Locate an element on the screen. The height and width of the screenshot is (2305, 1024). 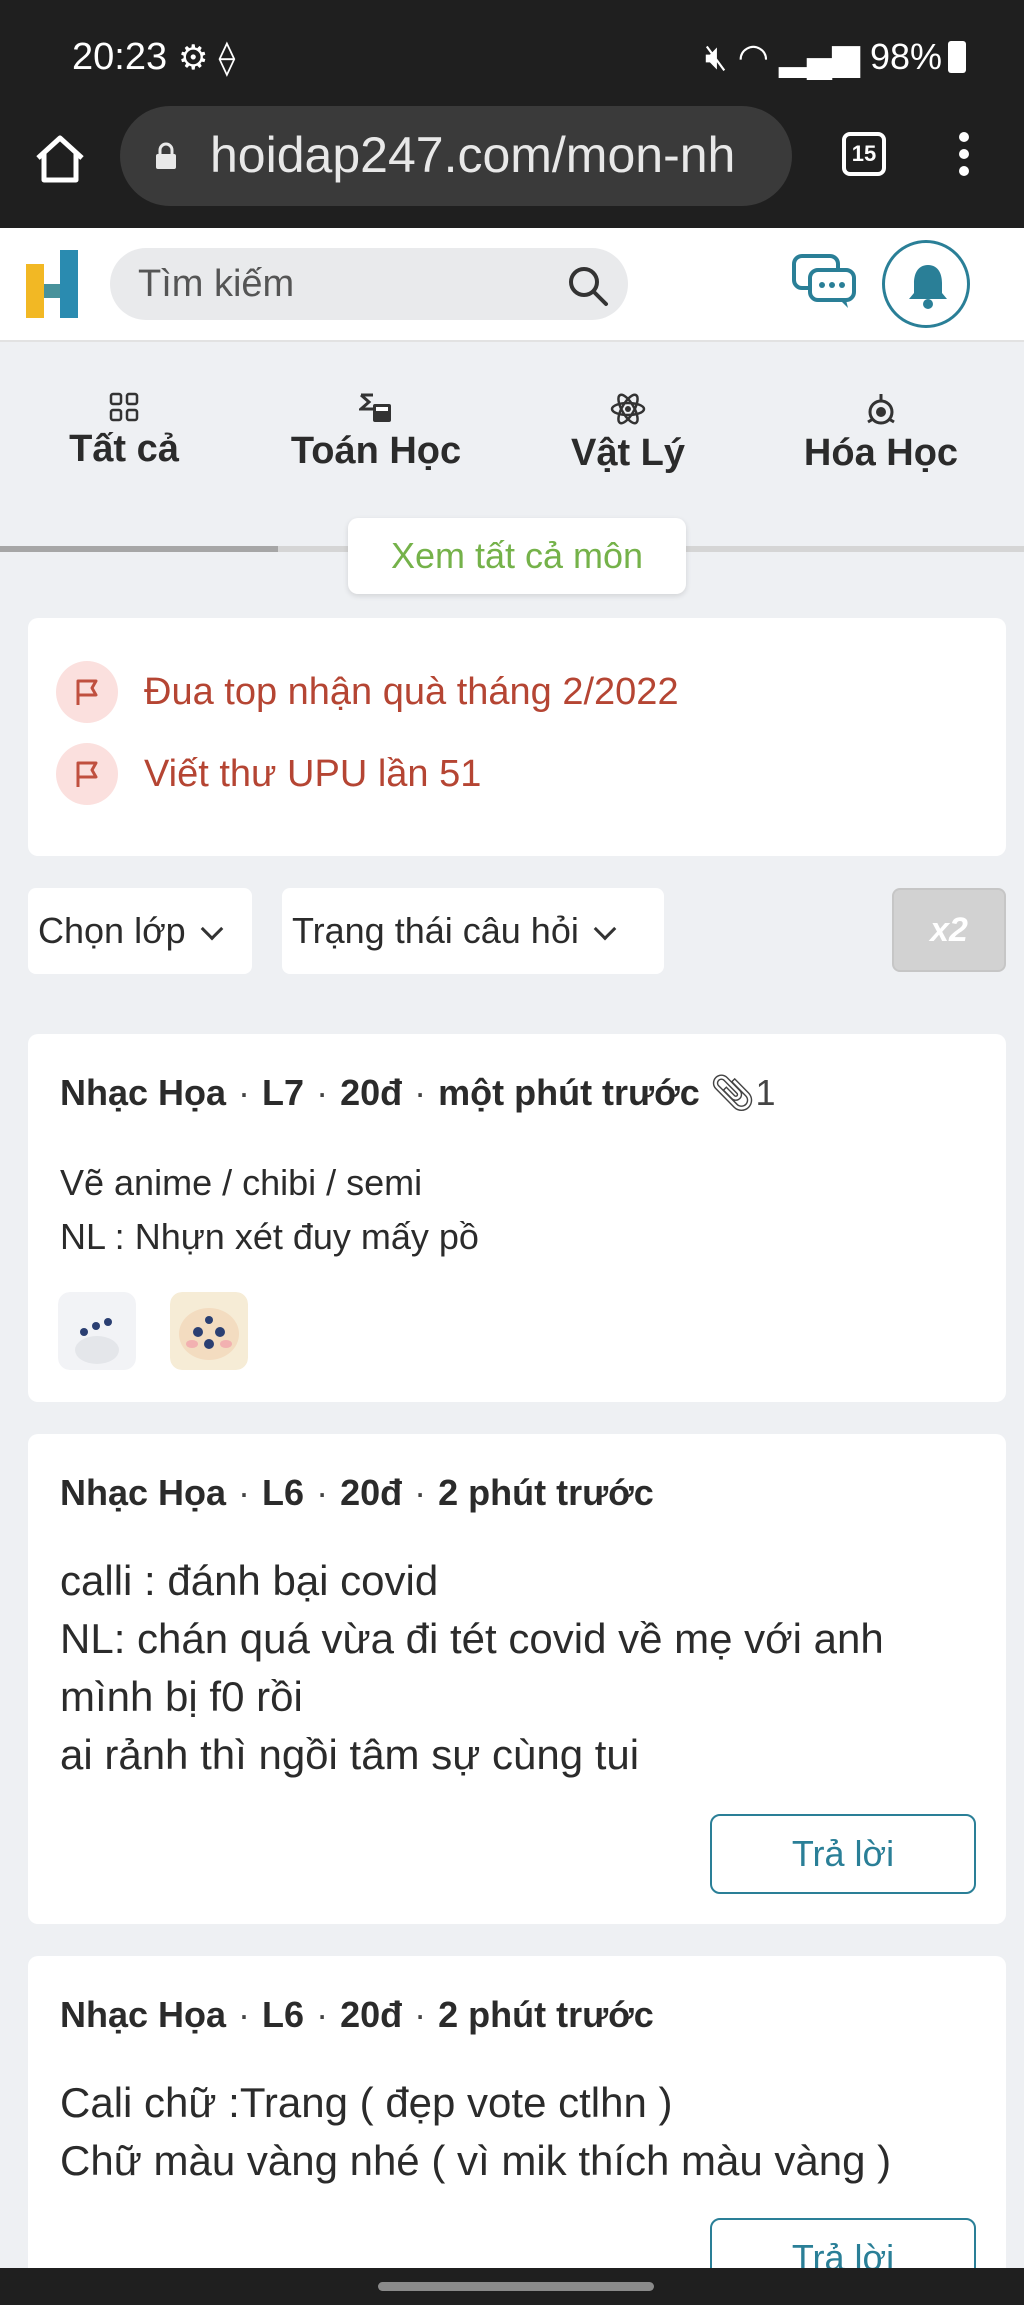
status-select: Trạng thái câu hỏi is located at coordinates (473, 931).